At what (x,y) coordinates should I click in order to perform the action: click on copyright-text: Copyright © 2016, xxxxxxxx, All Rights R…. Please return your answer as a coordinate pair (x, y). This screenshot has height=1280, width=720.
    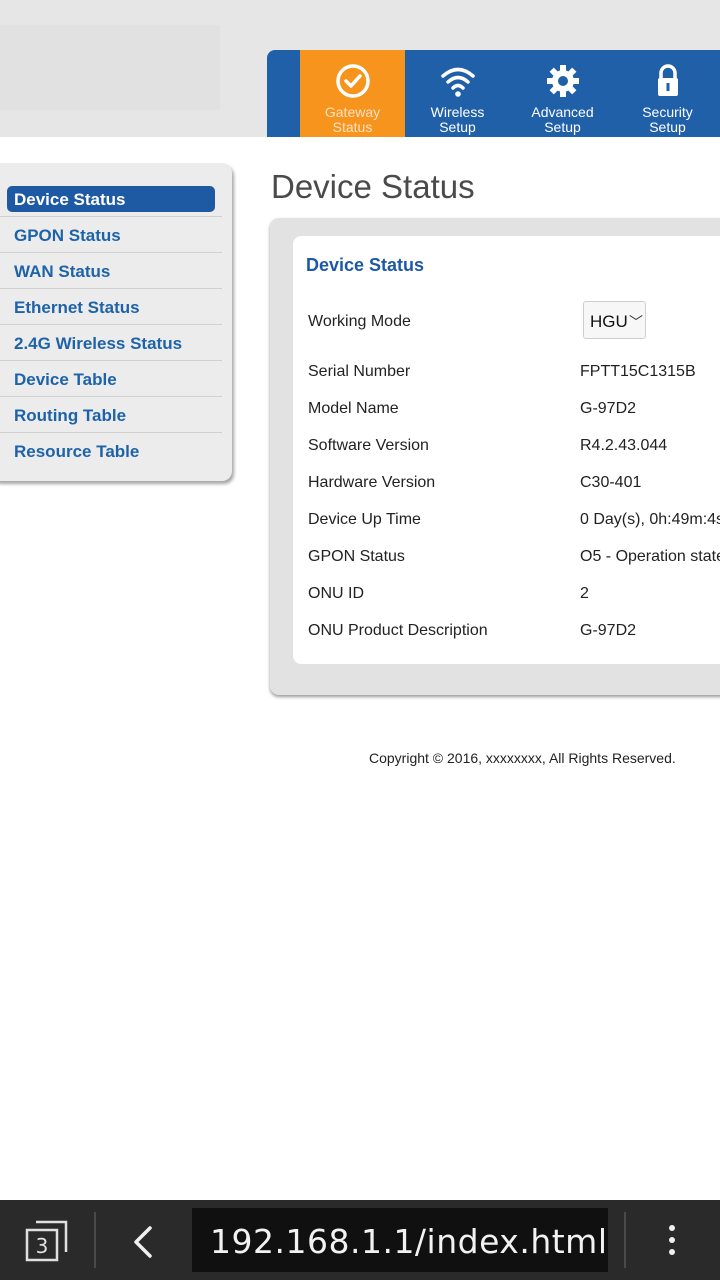
    Looking at the image, I should click on (522, 758).